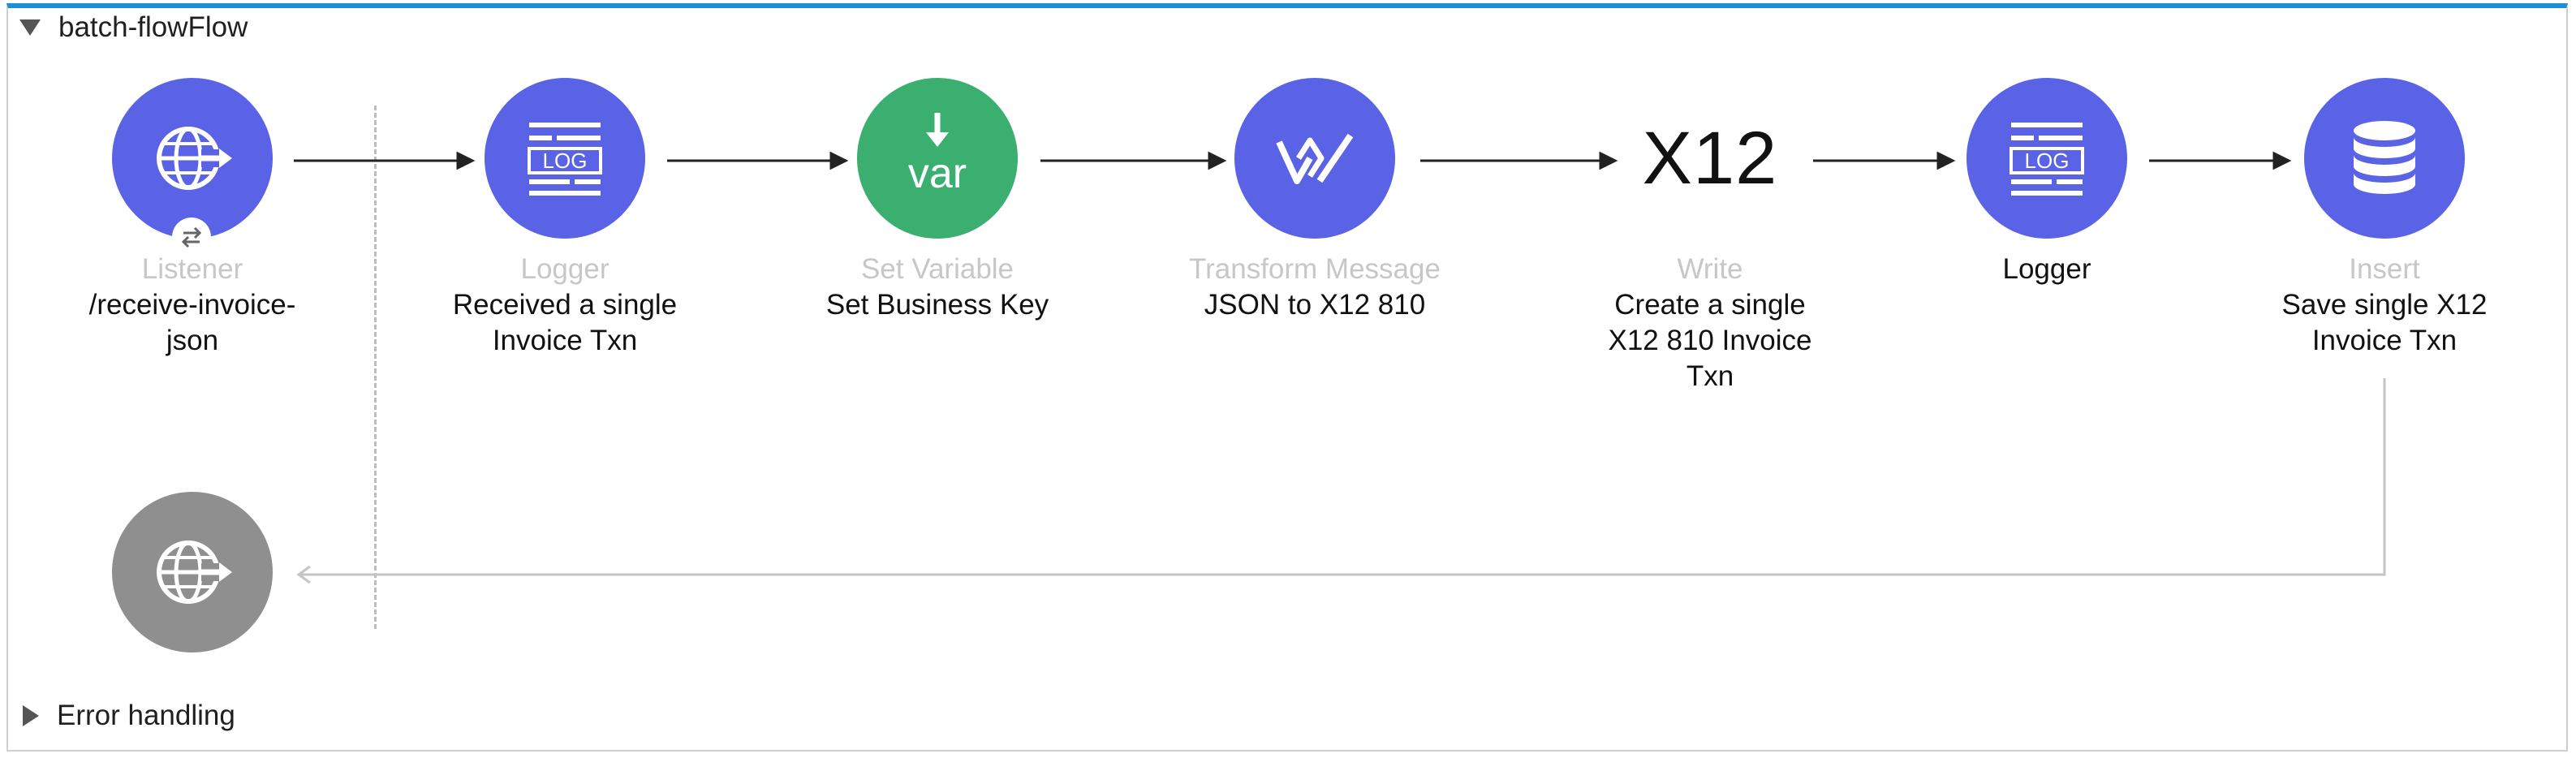  What do you see at coordinates (565, 269) in the screenshot?
I see `node-type-label: Logger` at bounding box center [565, 269].